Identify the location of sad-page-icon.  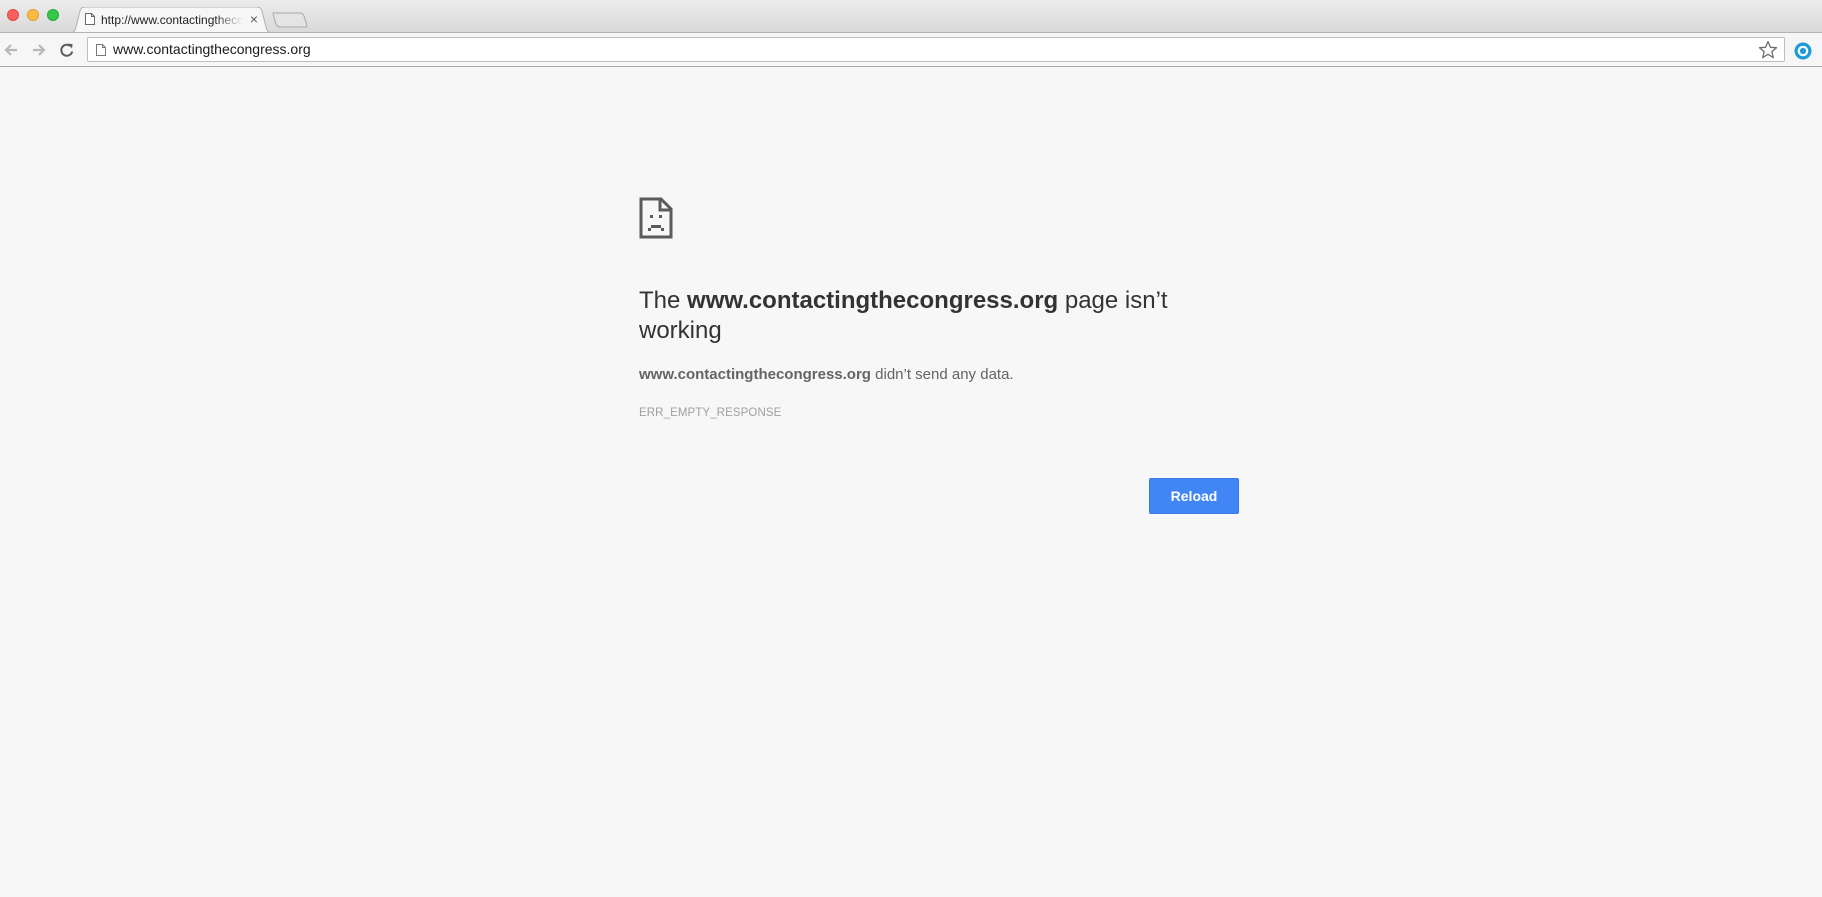
(656, 218).